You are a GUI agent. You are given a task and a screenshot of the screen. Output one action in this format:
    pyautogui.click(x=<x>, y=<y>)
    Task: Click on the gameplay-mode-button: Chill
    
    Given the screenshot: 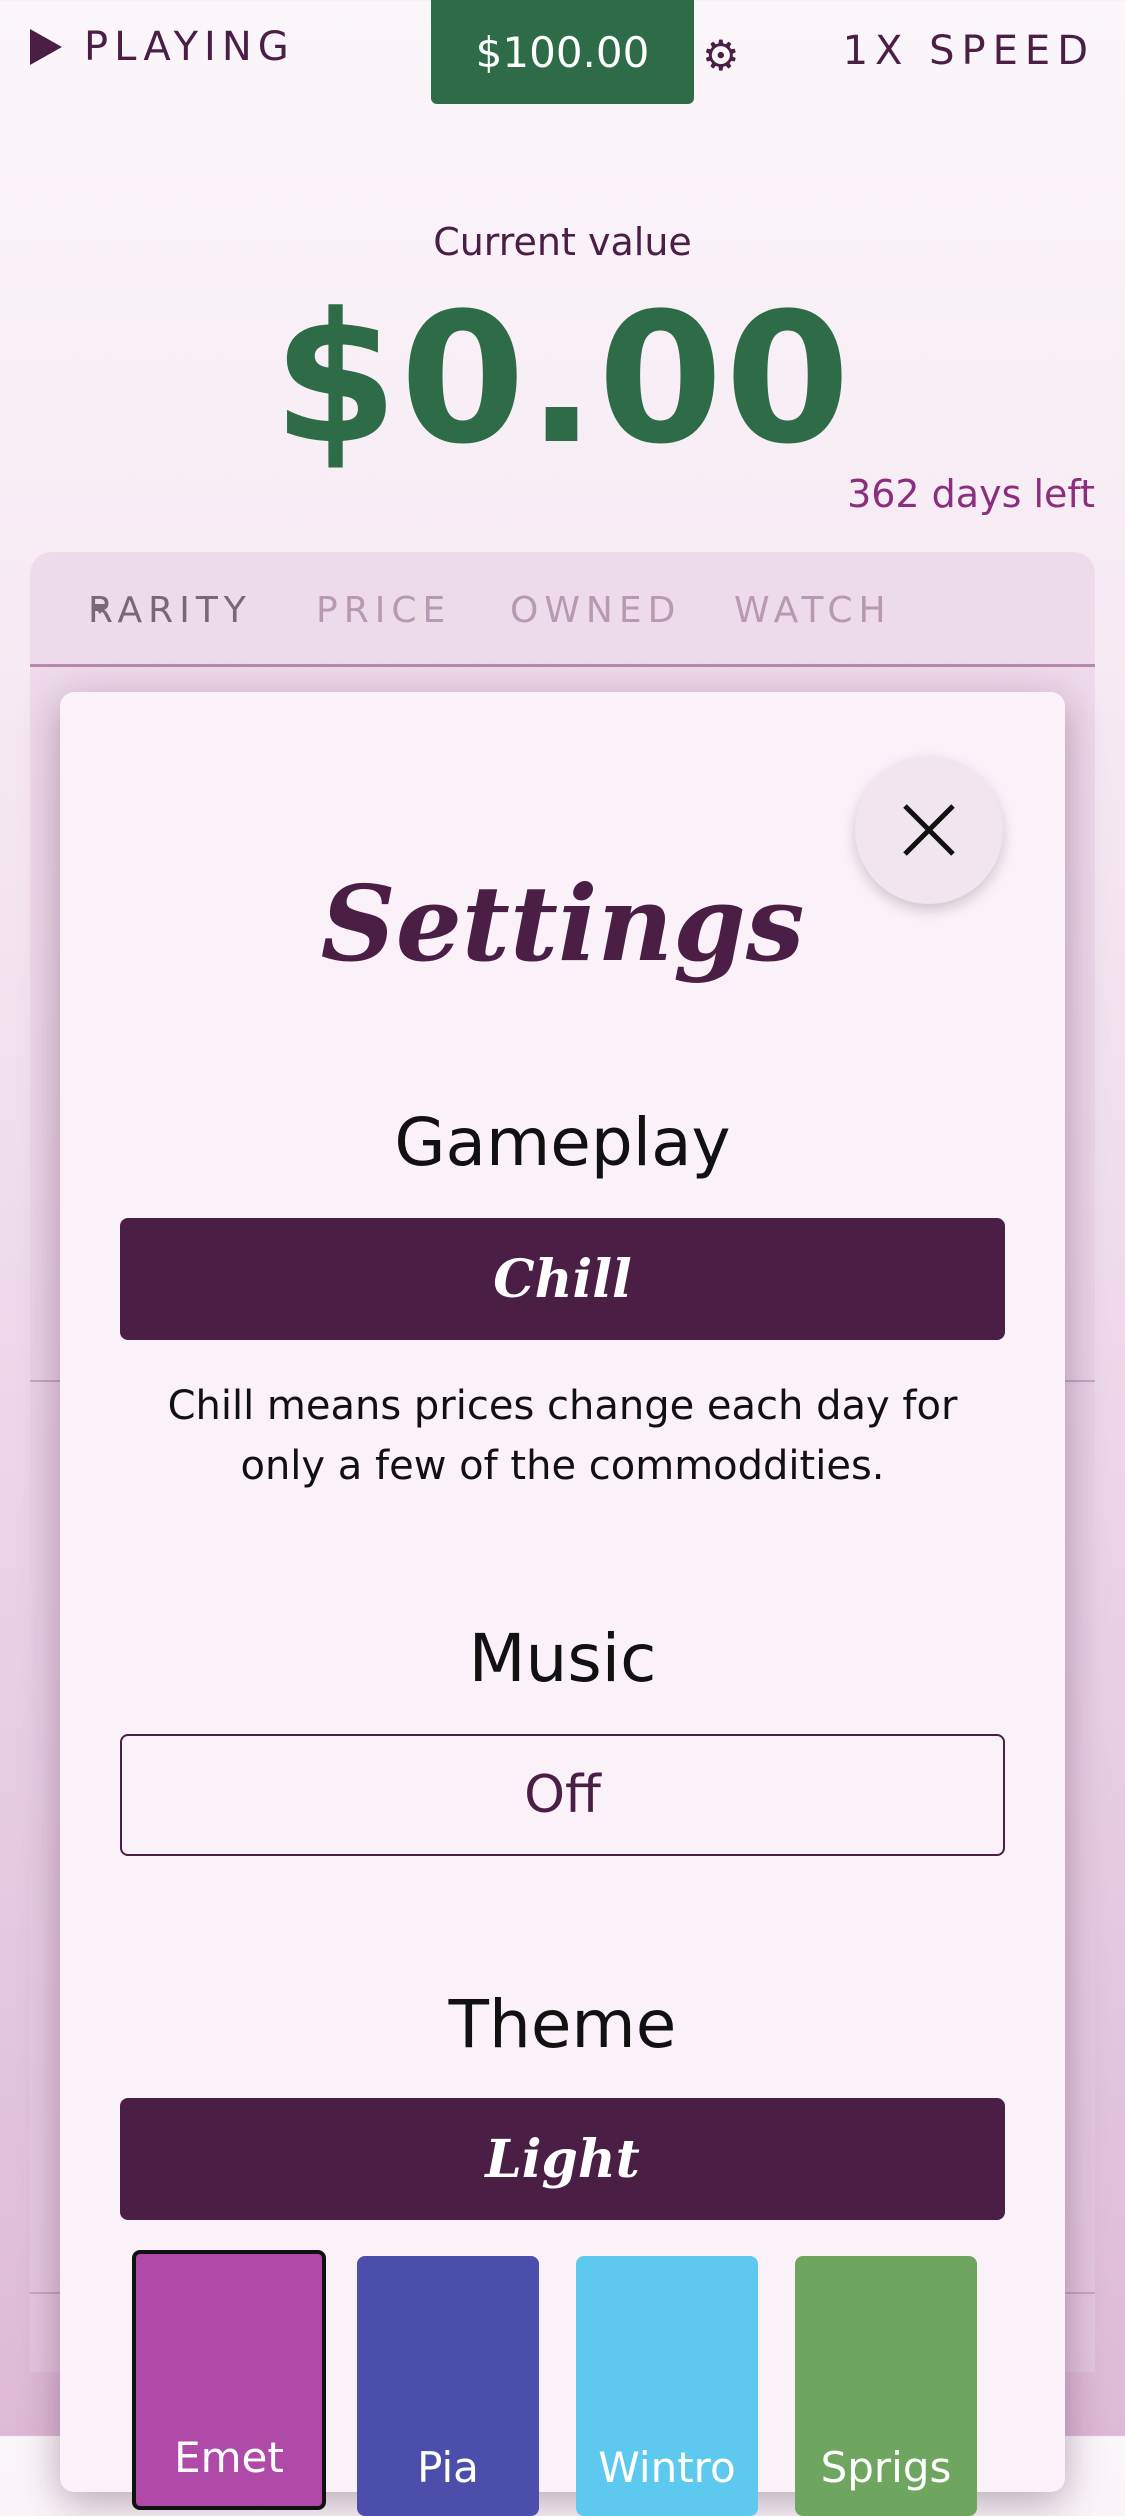 What is the action you would take?
    pyautogui.click(x=562, y=1279)
    